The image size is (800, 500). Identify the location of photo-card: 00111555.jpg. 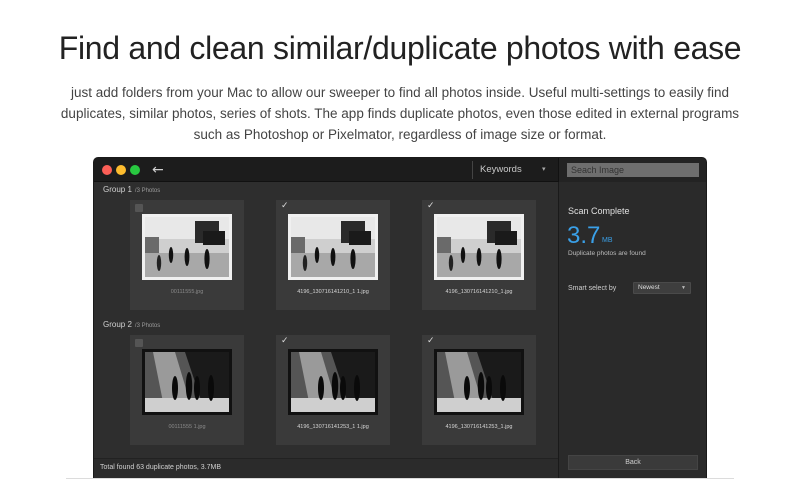
(187, 255).